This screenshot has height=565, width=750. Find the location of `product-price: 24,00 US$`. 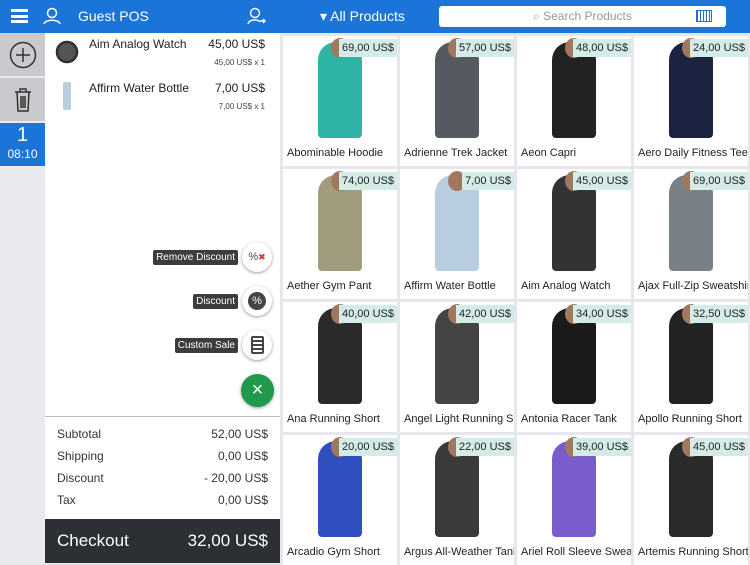

product-price: 24,00 US$ is located at coordinates (719, 48).